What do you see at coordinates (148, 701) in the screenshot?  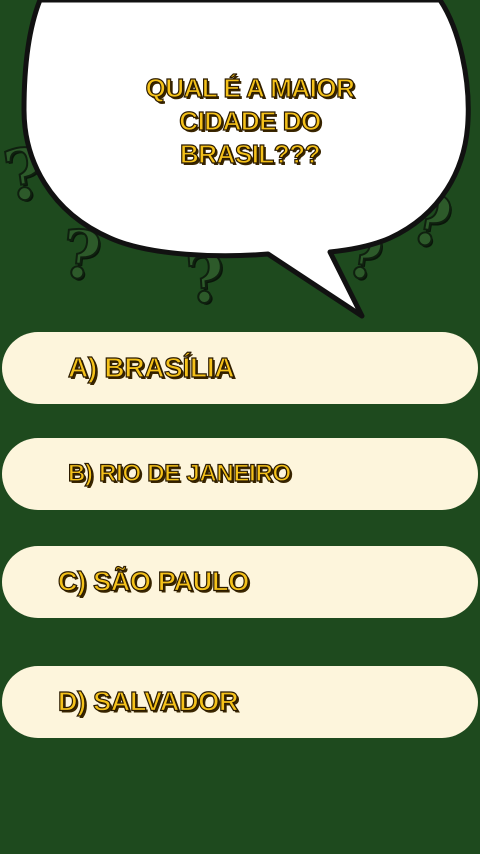 I see `option-d-label: D) SALVADOR` at bounding box center [148, 701].